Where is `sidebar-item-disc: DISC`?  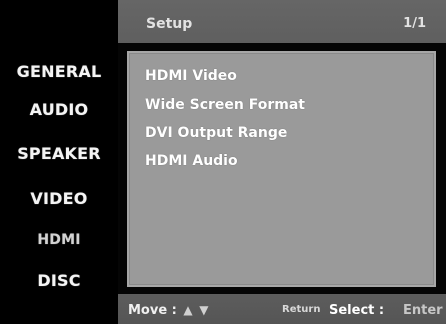 sidebar-item-disc: DISC is located at coordinates (59, 281).